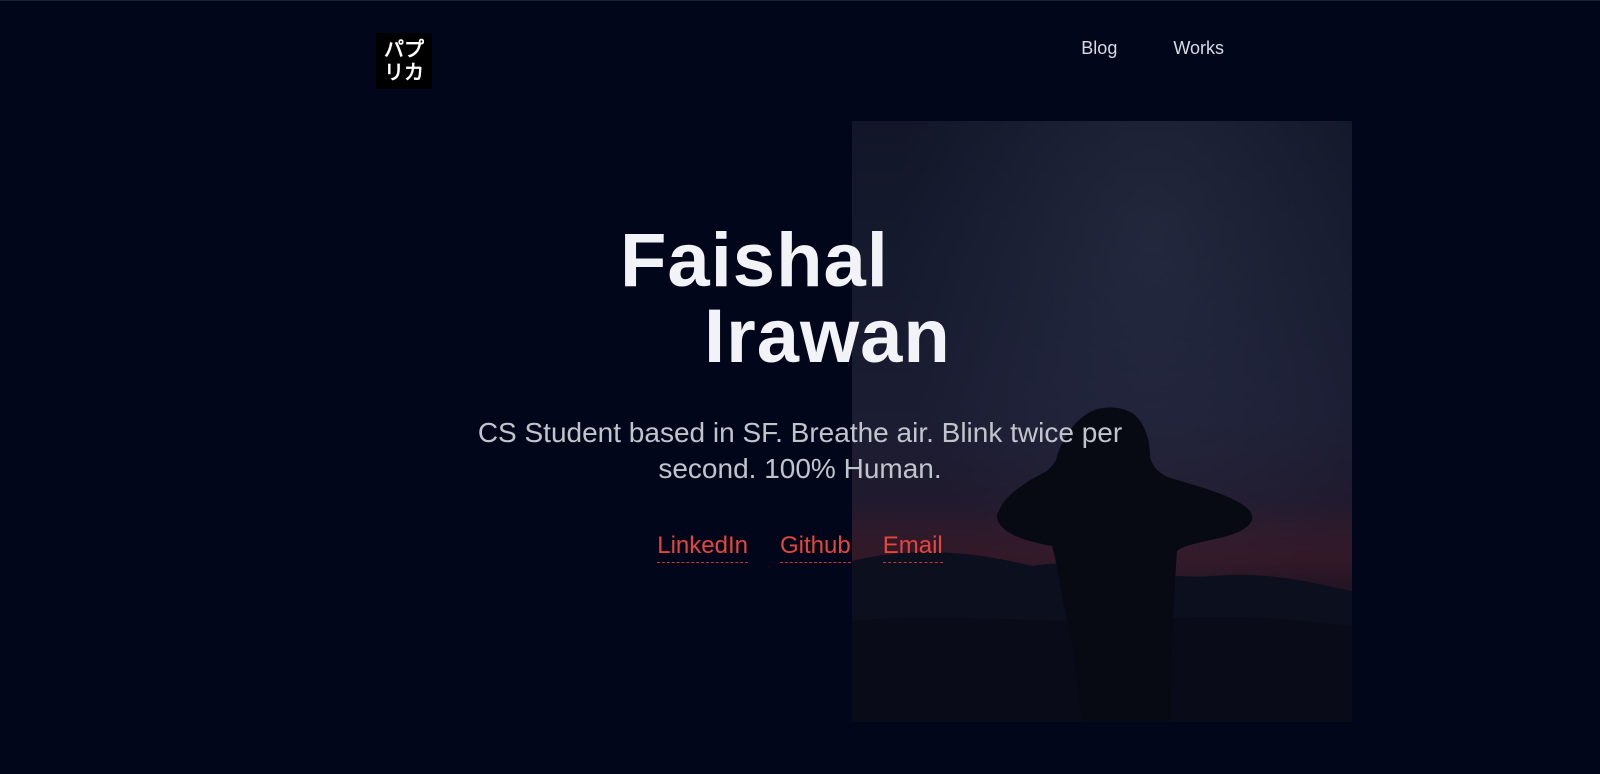 The height and width of the screenshot is (774, 1600). I want to click on logo-line-1: パプ, so click(404, 49).